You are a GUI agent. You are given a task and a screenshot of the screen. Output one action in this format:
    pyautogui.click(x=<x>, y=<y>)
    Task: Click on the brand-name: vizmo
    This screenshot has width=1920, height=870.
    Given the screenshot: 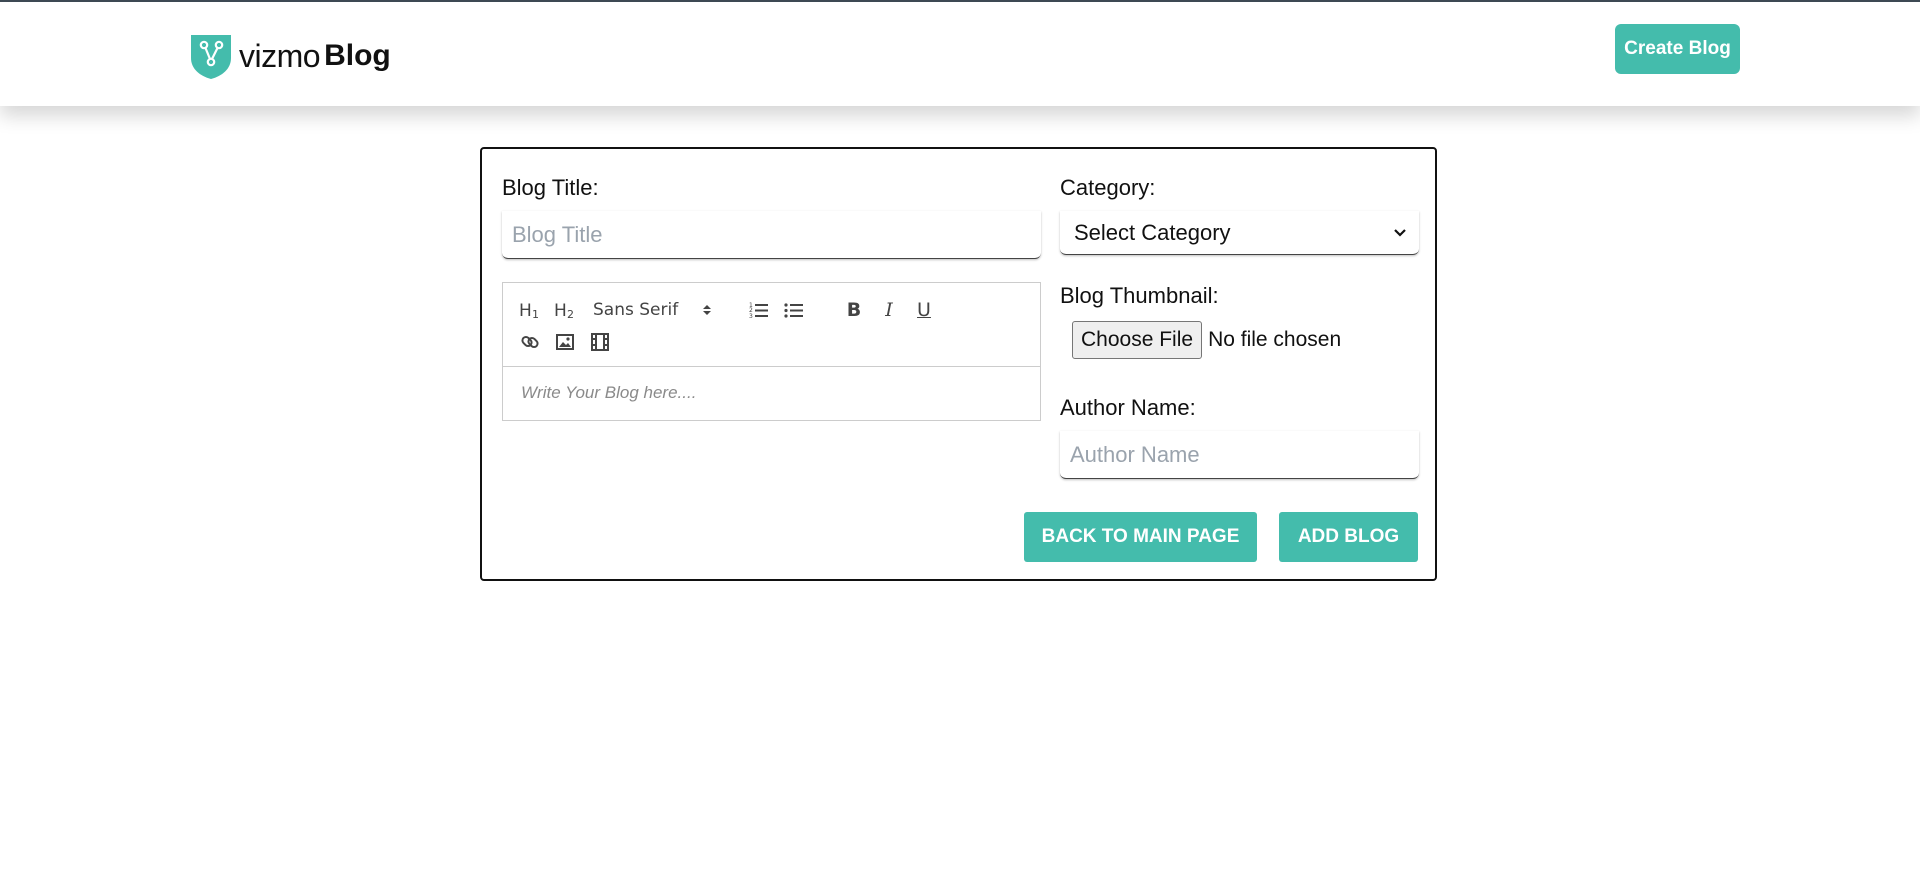 What is the action you would take?
    pyautogui.click(x=280, y=55)
    